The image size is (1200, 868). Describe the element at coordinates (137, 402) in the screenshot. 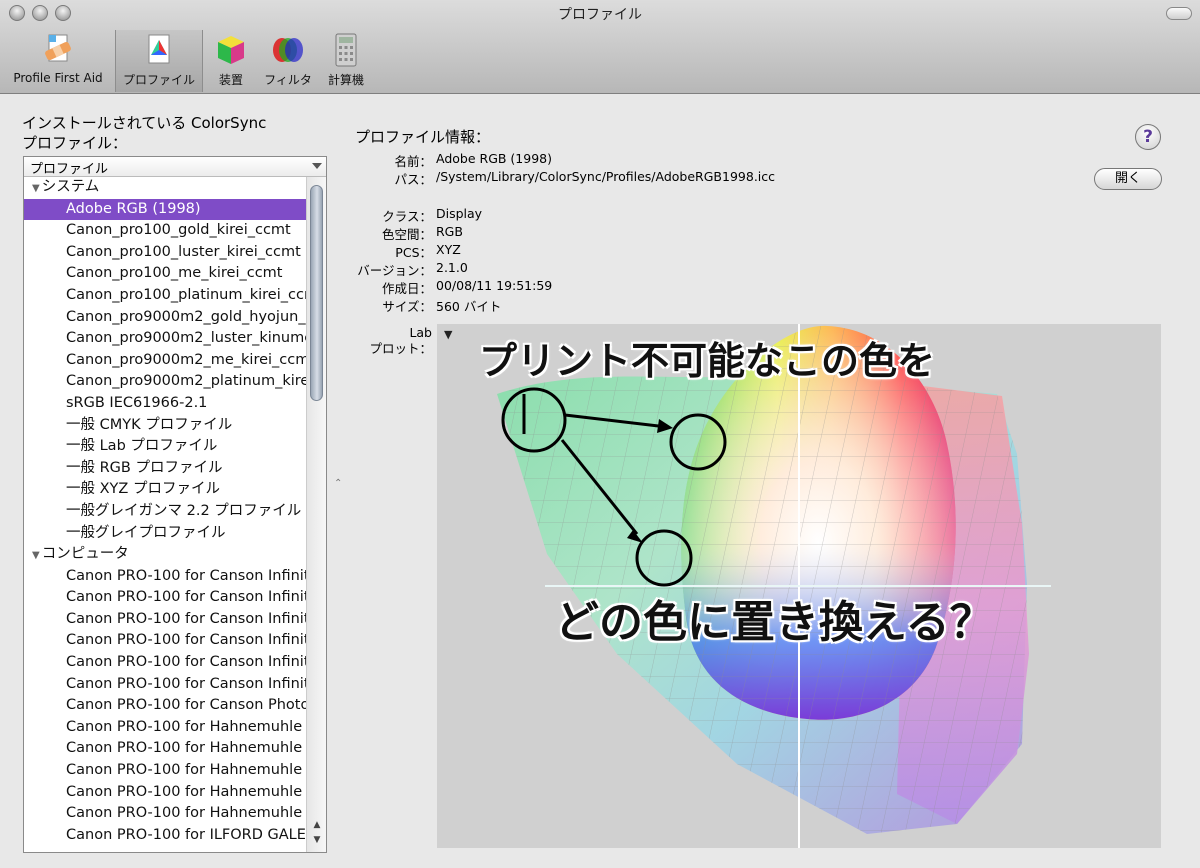

I see `list-item-label: sRGB IEC61966-2.1` at that location.